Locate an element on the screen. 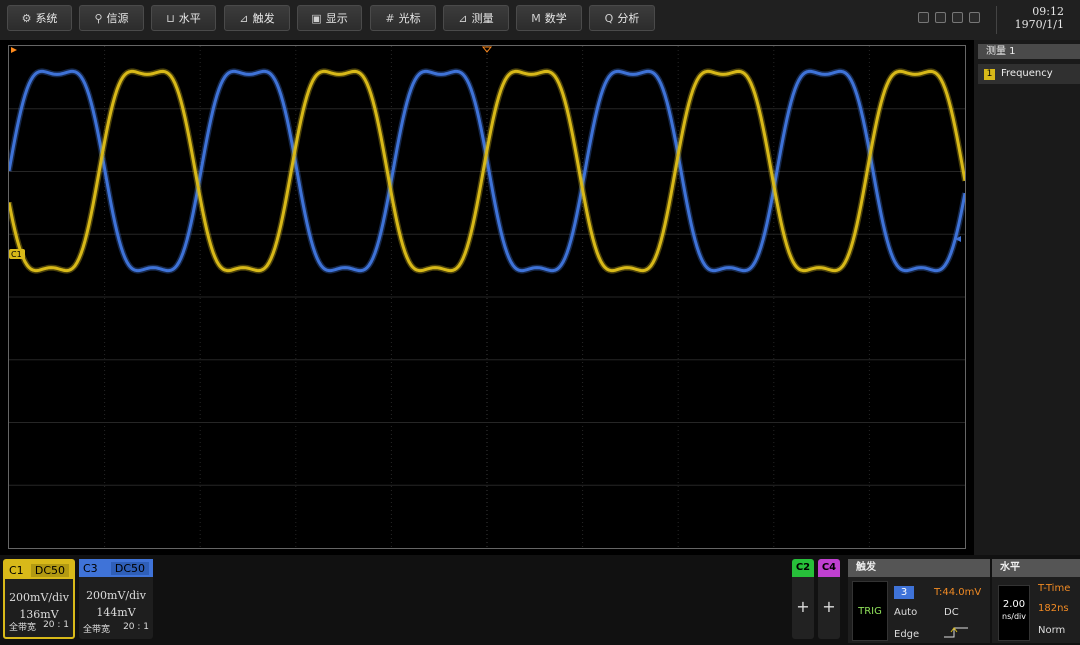 The height and width of the screenshot is (645, 1080). c2-tab-label: C2 is located at coordinates (803, 568).